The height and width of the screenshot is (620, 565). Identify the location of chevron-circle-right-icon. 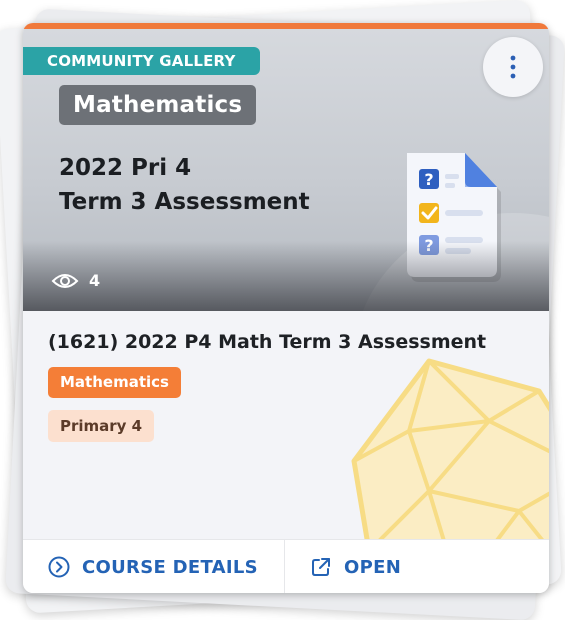
(59, 567).